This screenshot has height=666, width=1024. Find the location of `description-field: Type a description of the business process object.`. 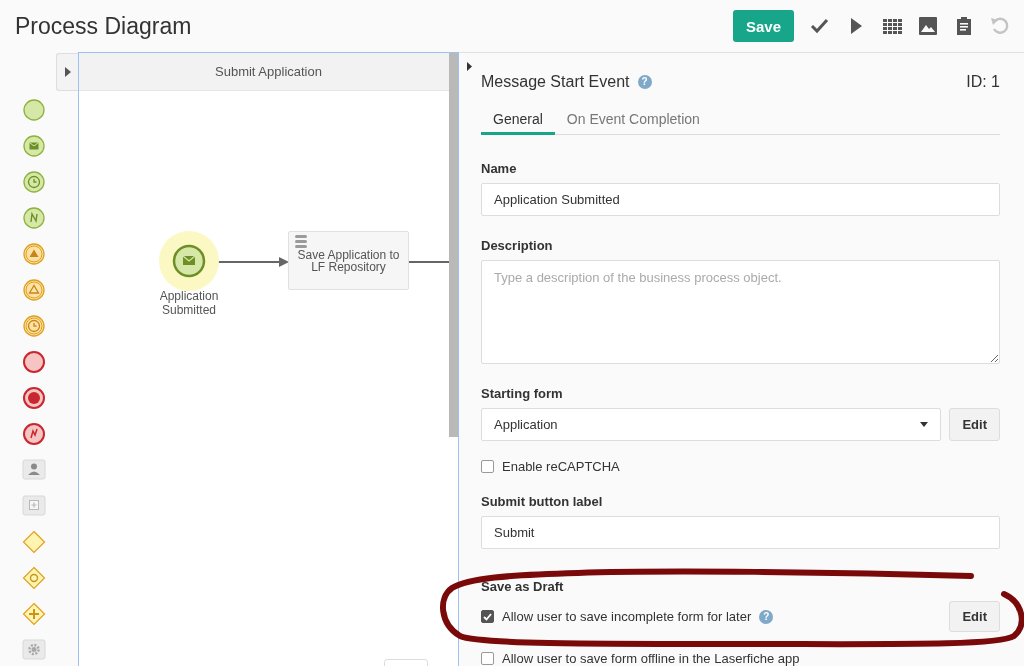

description-field: Type a description of the business process object. is located at coordinates (740, 312).